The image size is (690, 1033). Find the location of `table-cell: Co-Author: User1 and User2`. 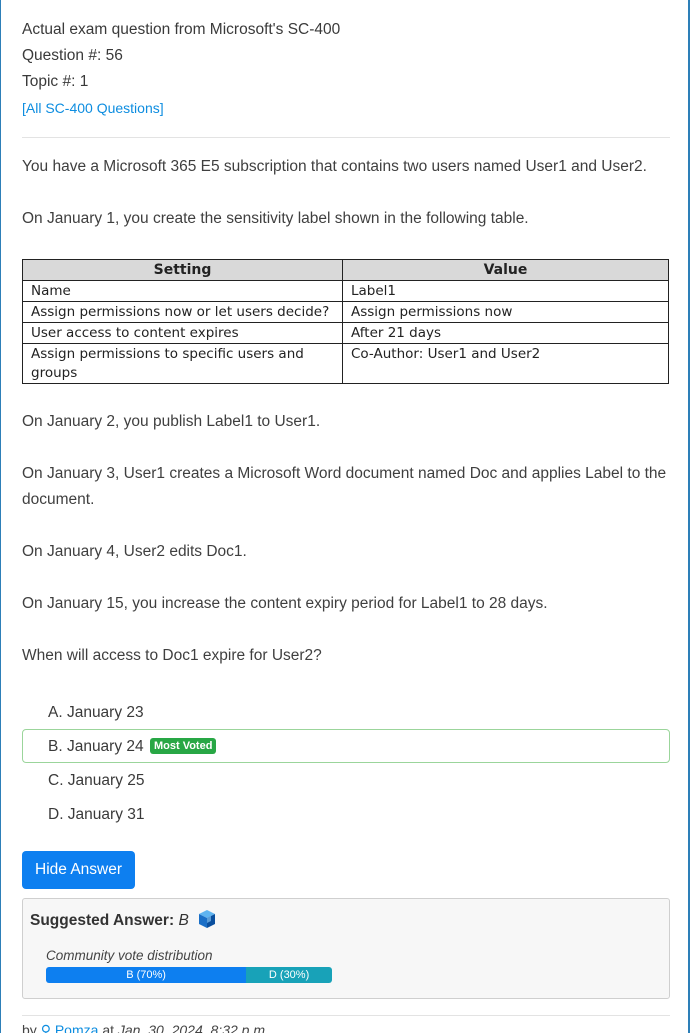

table-cell: Co-Author: User1 and User2 is located at coordinates (505, 363).